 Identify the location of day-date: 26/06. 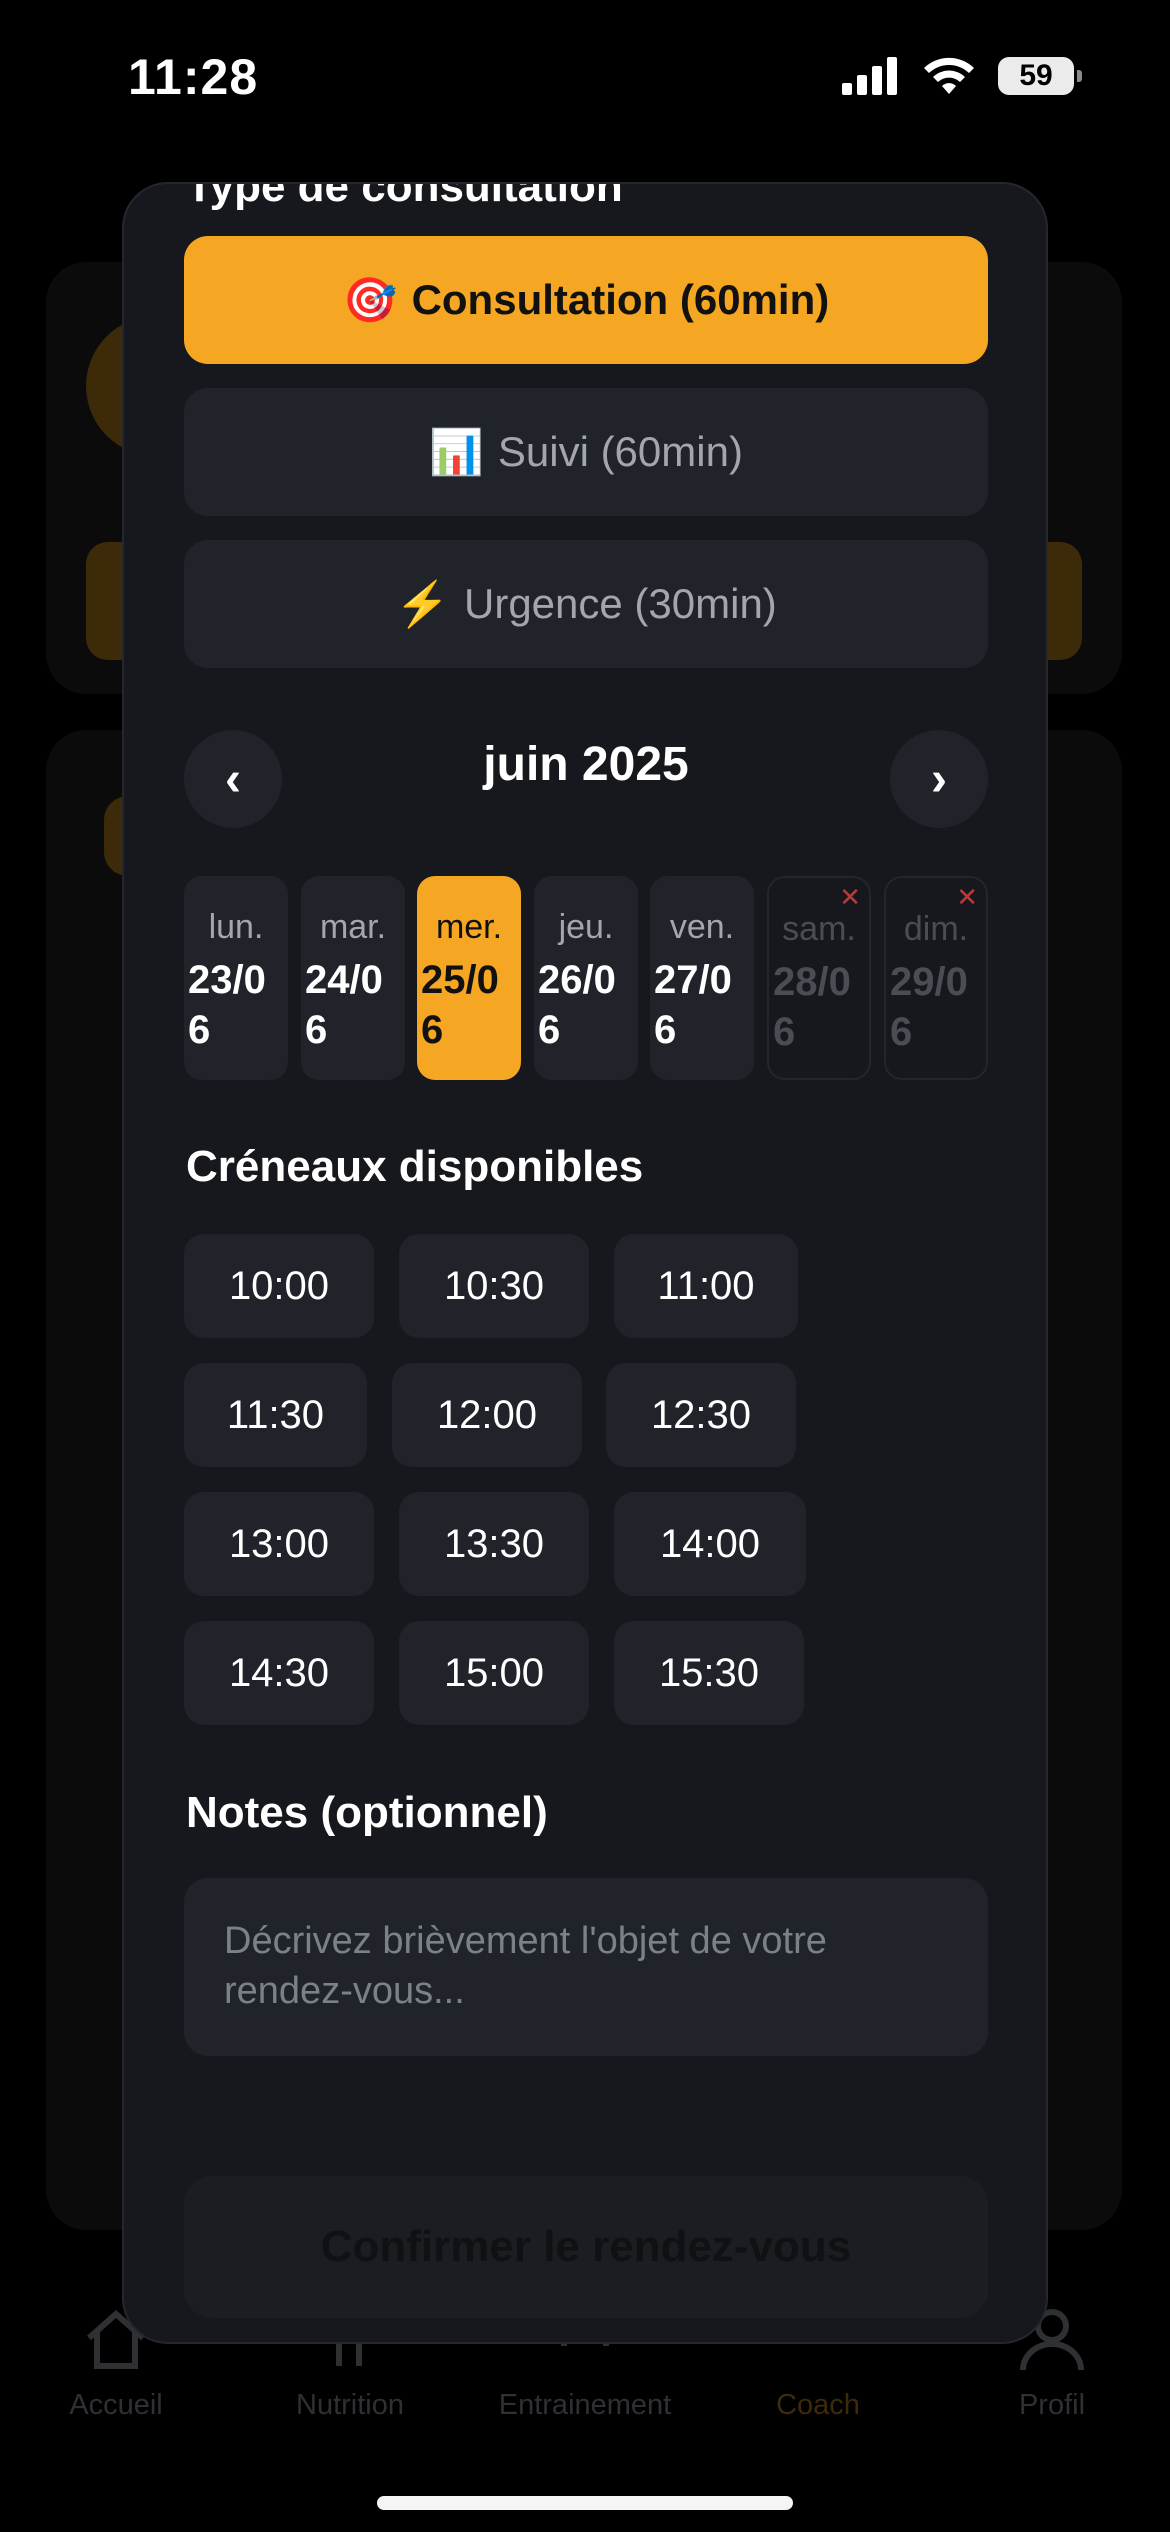
(577, 1005).